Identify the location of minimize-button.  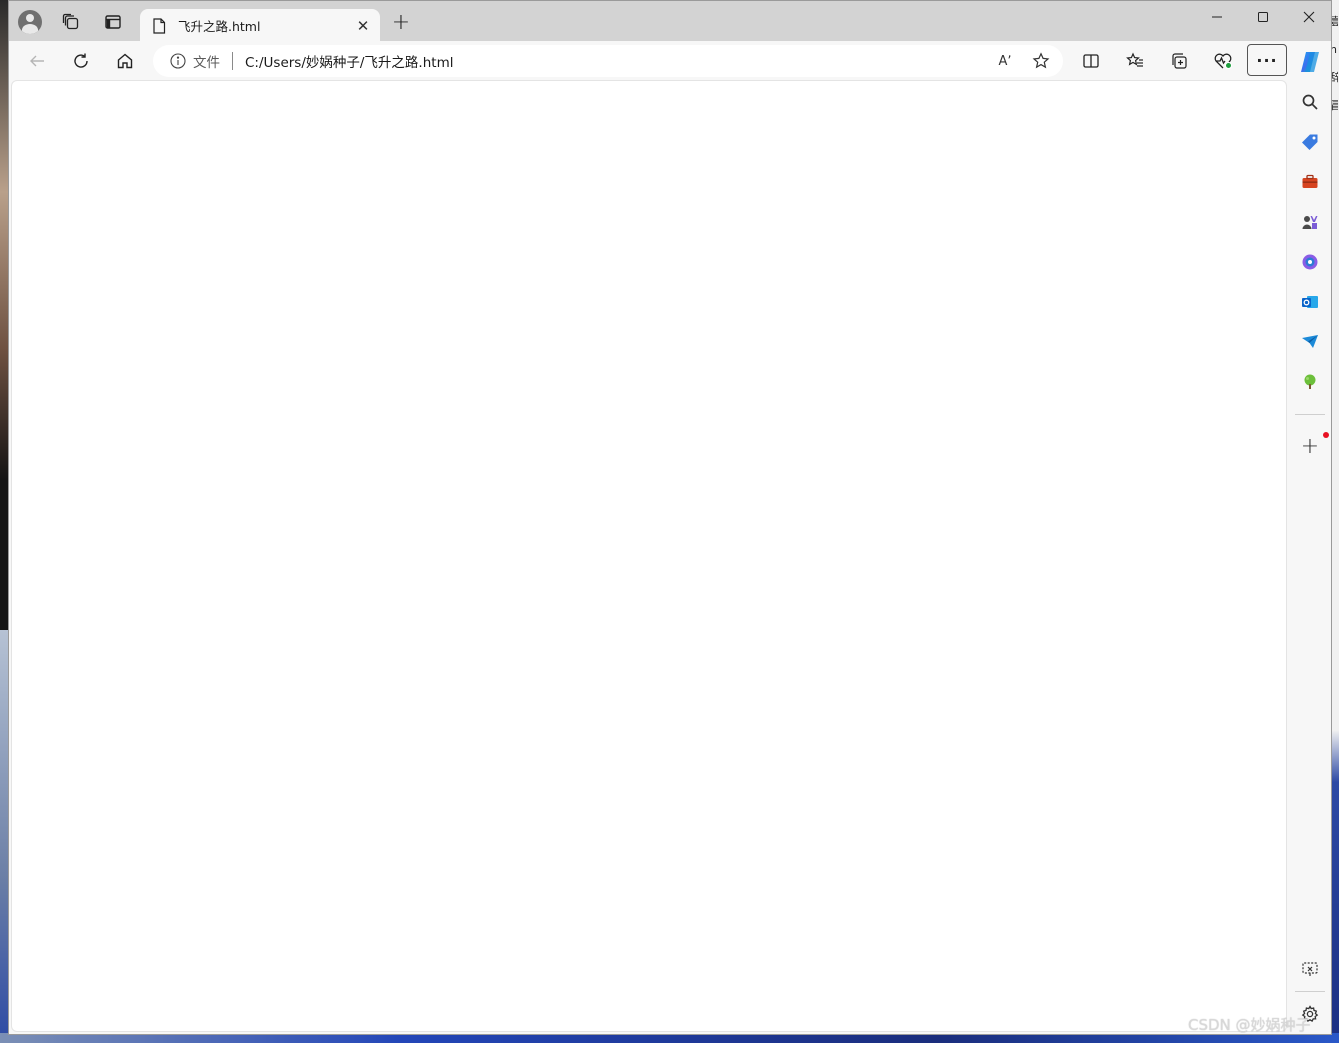
(1217, 17).